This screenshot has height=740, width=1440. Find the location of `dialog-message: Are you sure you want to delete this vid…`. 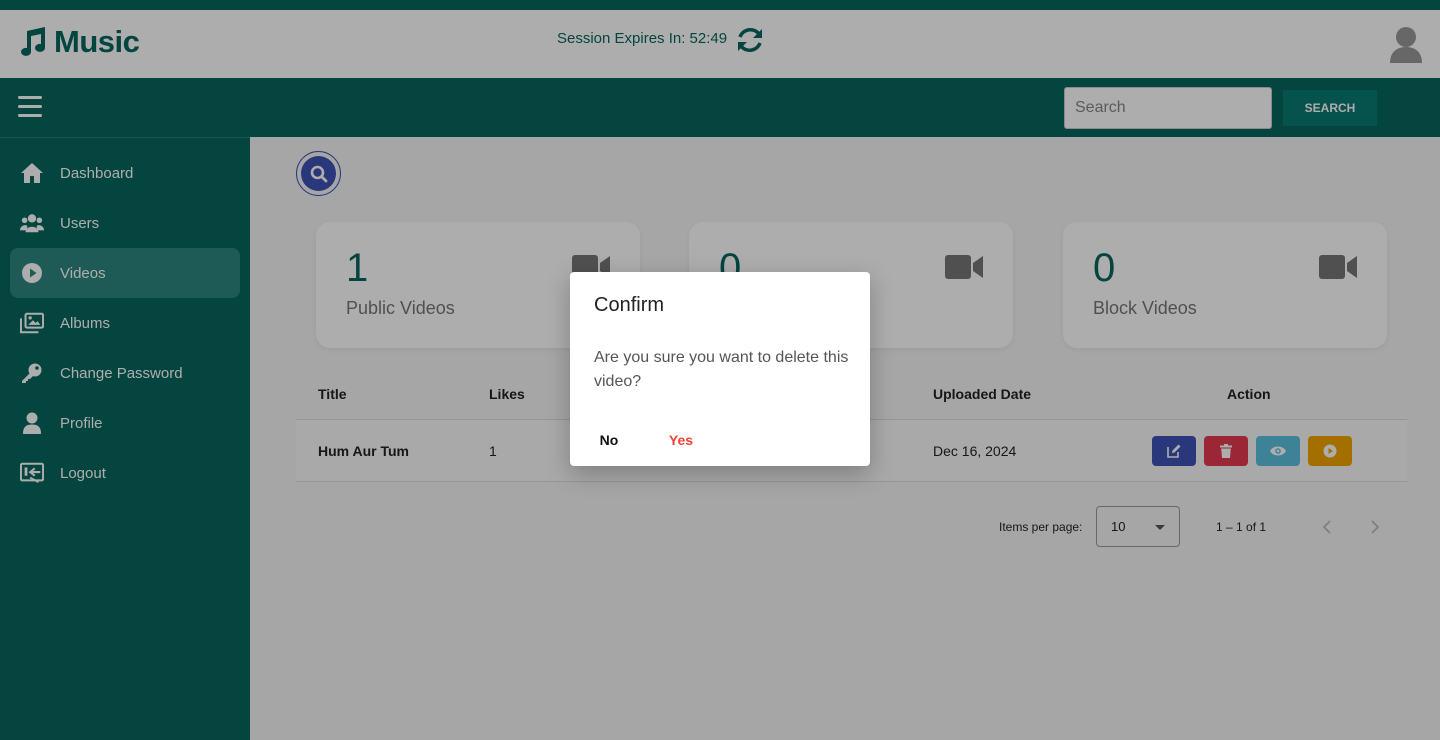

dialog-message: Are you sure you want to delete this vid… is located at coordinates (721, 369).